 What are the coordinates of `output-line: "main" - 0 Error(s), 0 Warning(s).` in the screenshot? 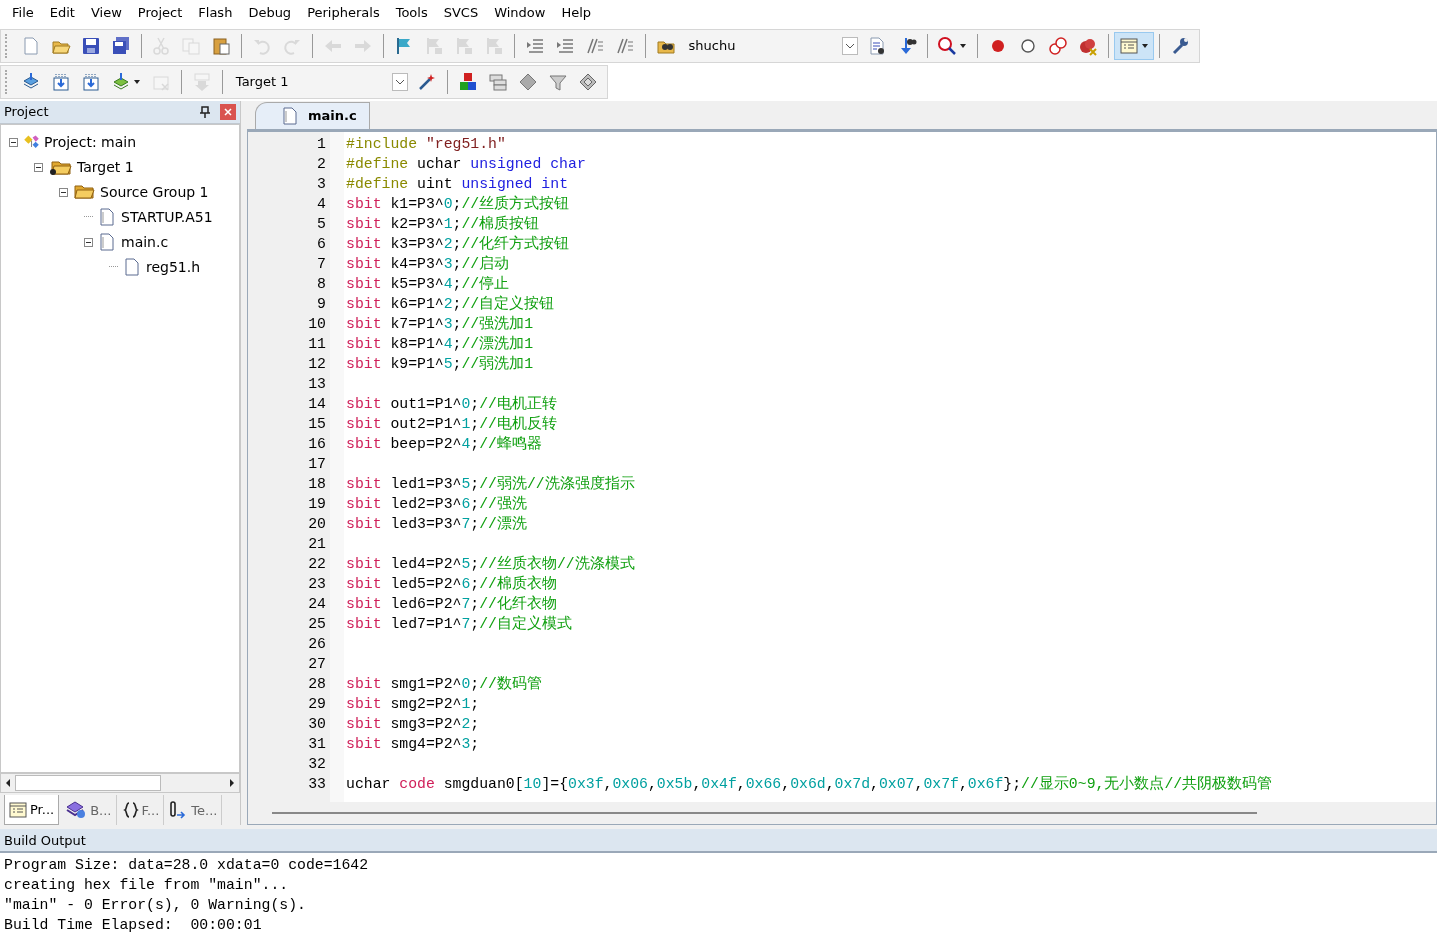 It's located at (155, 905).